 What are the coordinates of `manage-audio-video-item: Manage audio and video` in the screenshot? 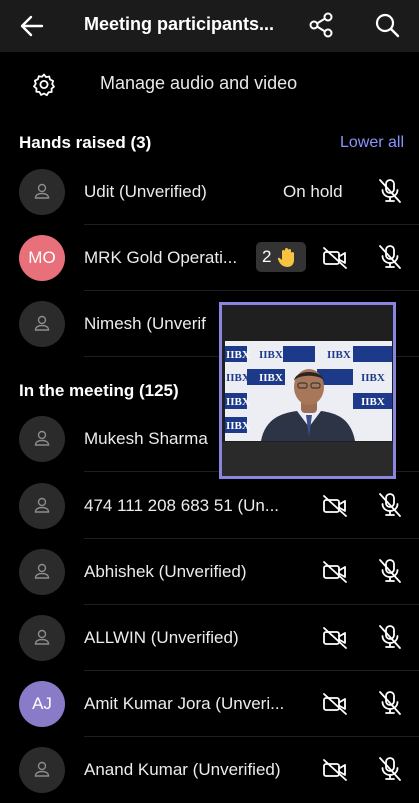 It's located at (209, 84).